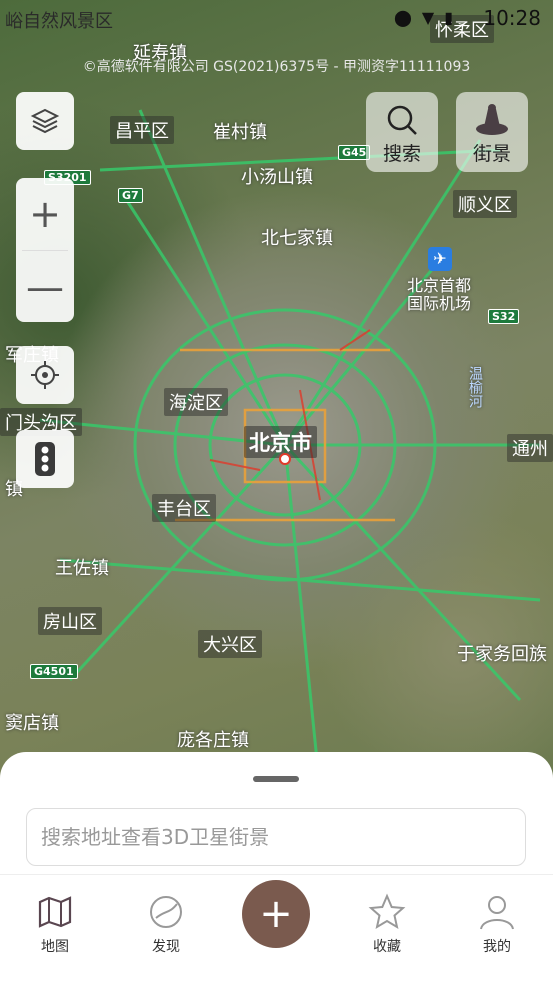  I want to click on zoom-in-button: +, so click(45, 214).